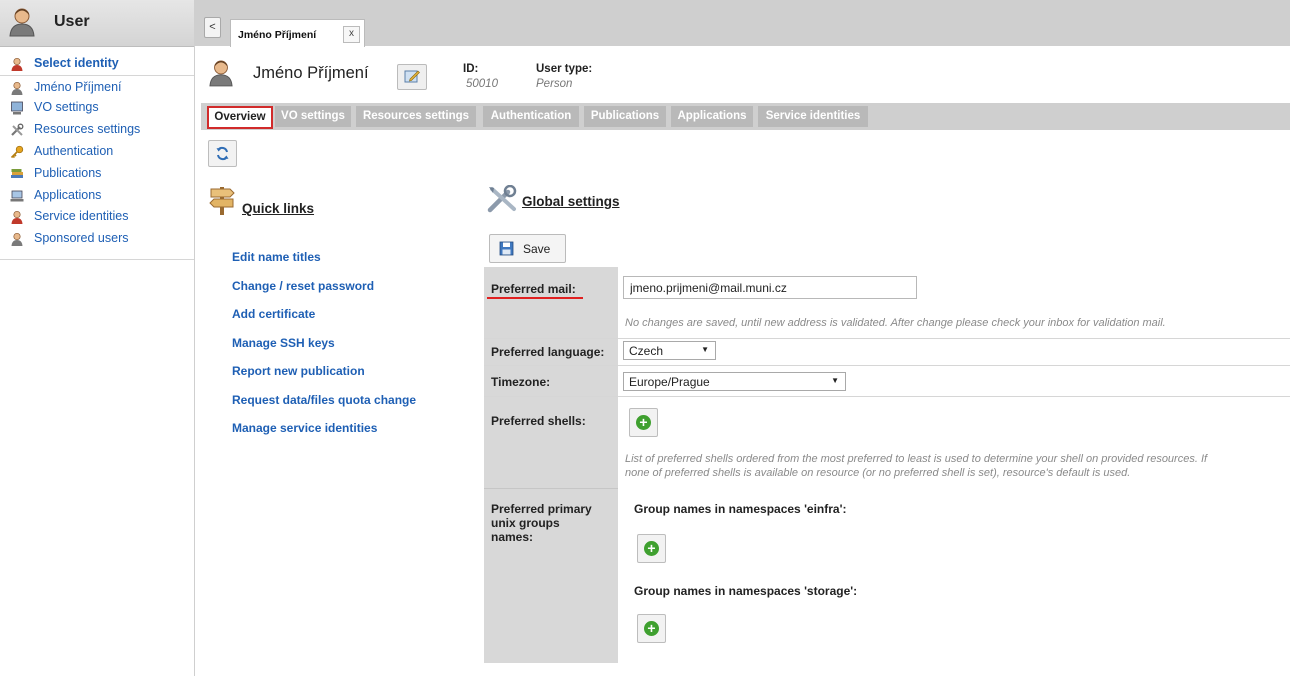  What do you see at coordinates (531, 116) in the screenshot?
I see `tab-authentication: Authentication` at bounding box center [531, 116].